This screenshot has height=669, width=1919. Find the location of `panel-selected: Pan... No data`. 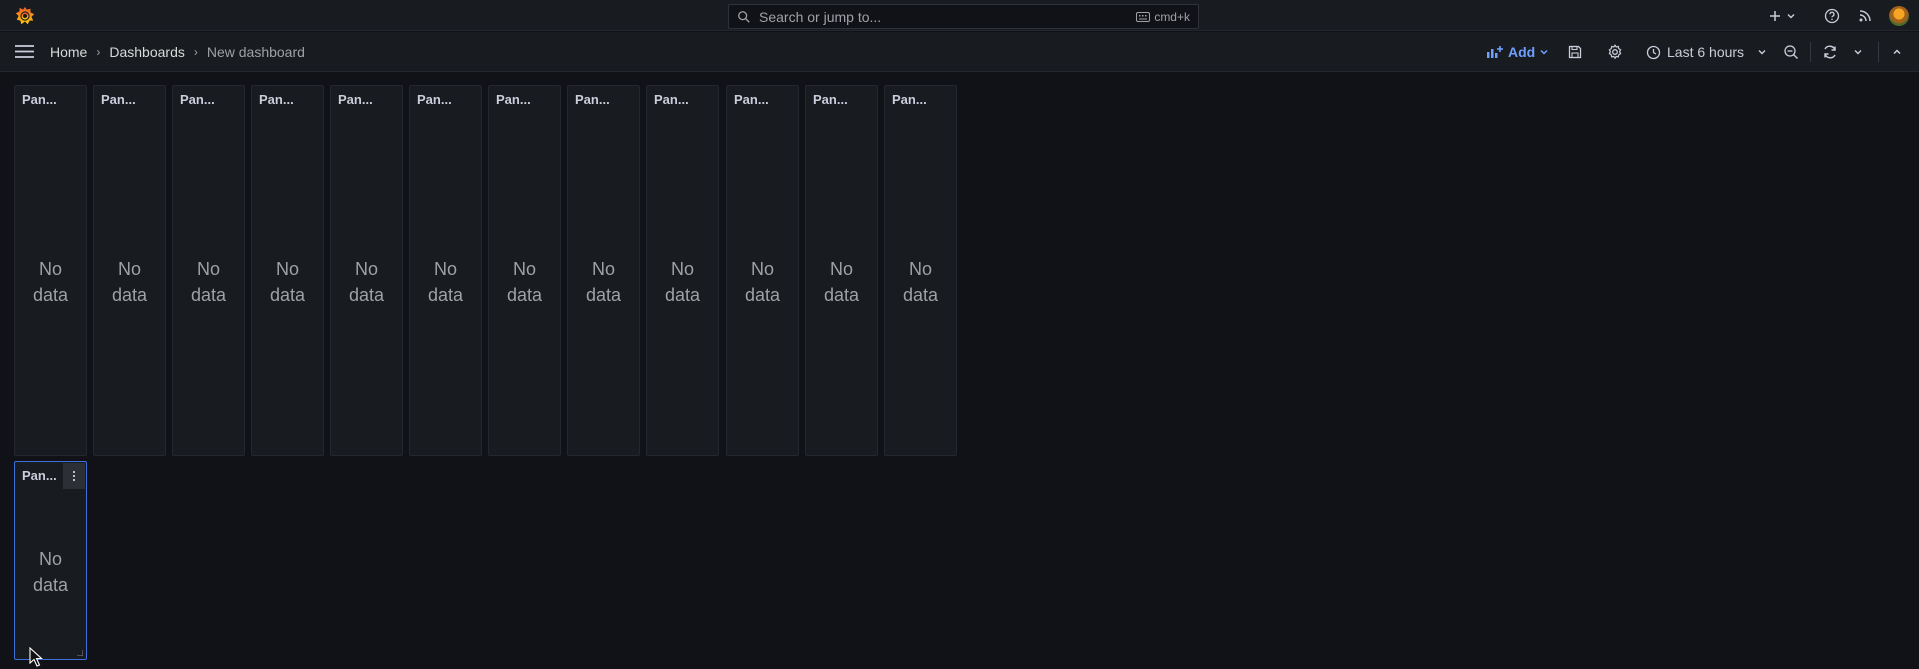

panel-selected: Pan... No data is located at coordinates (50, 560).